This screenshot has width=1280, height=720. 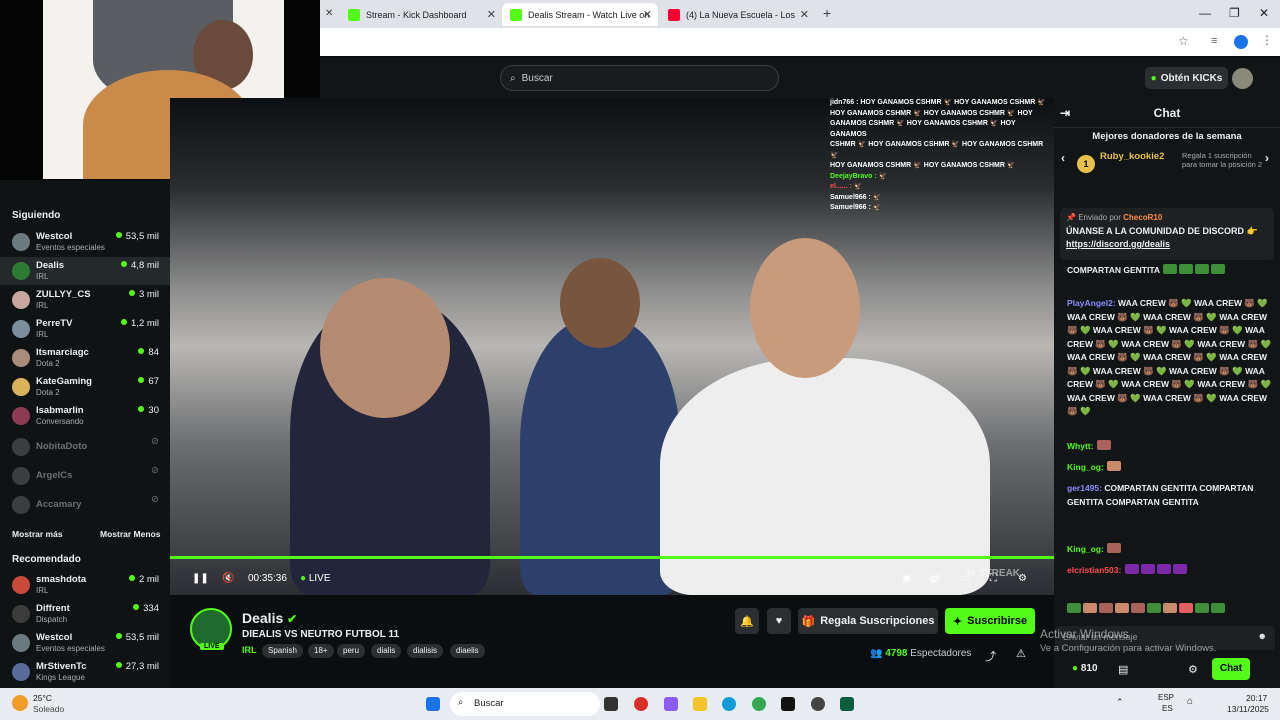 I want to click on sidebar-channel-accamary: Accamary ⊘, so click(x=85, y=505).